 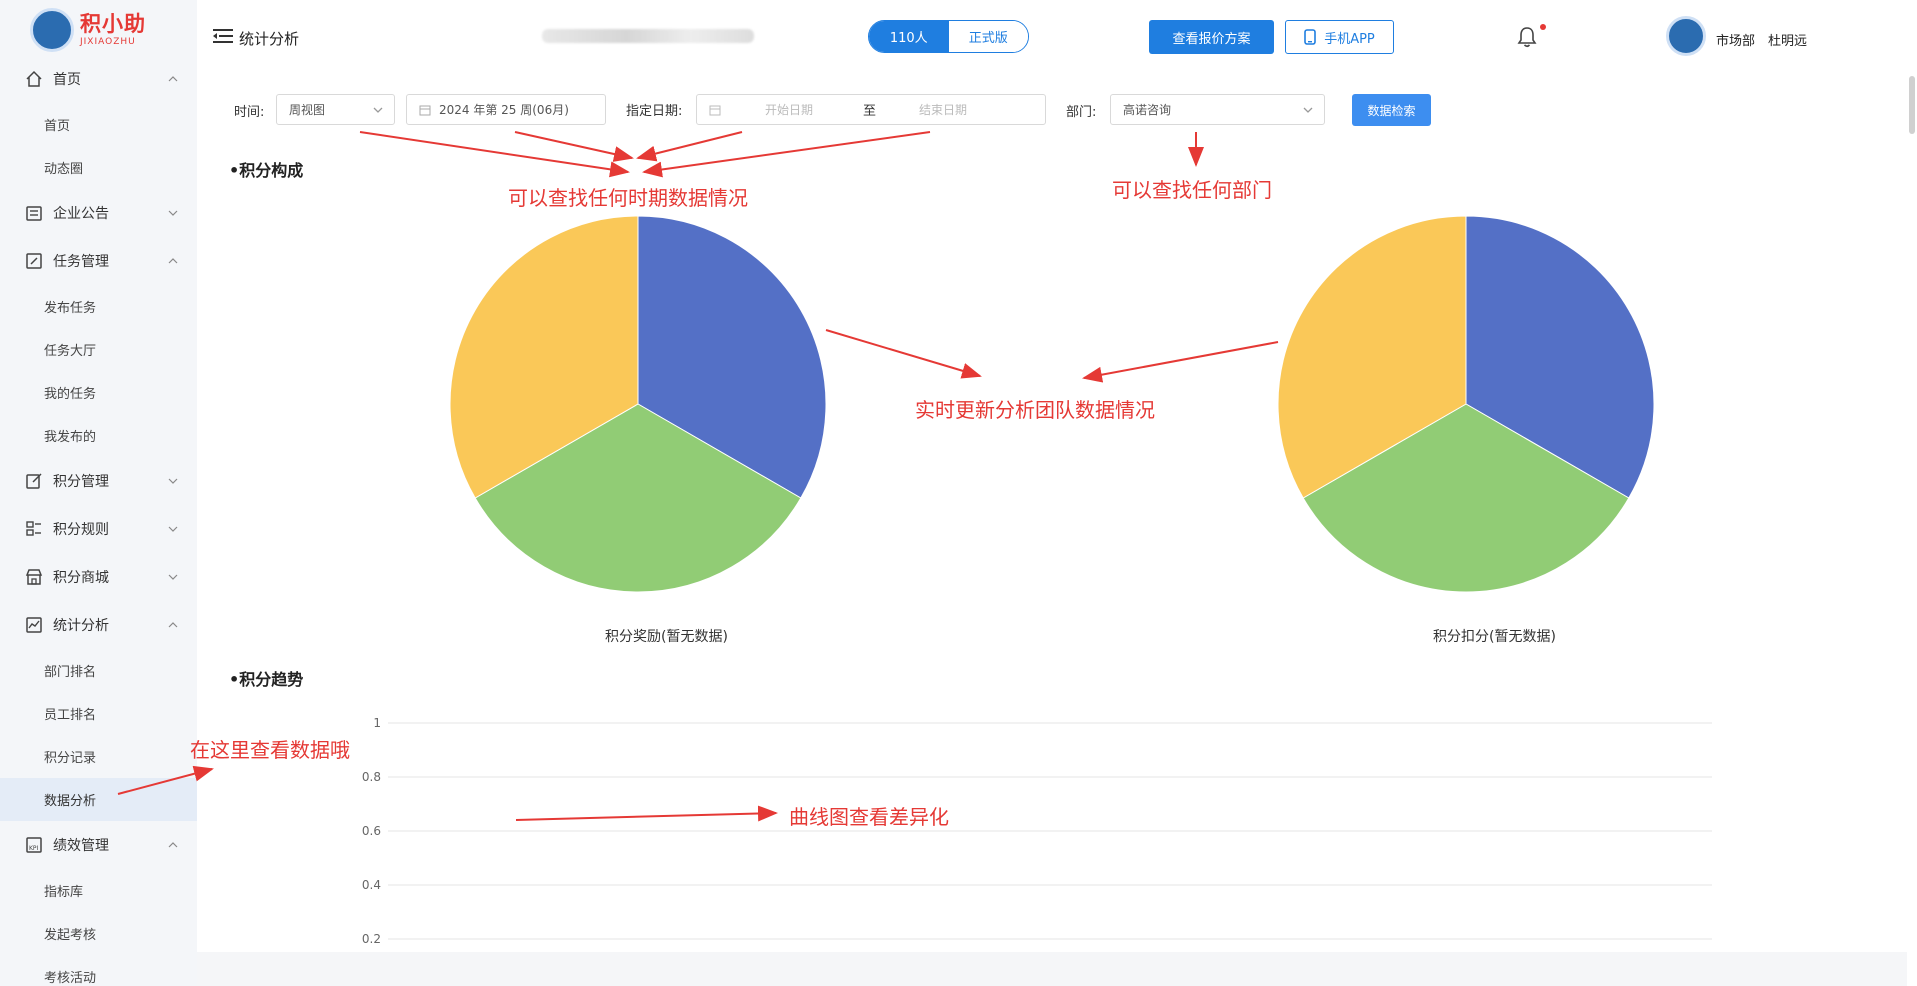 I want to click on annotation-curve: 曲线图查看差异化, so click(x=869, y=817).